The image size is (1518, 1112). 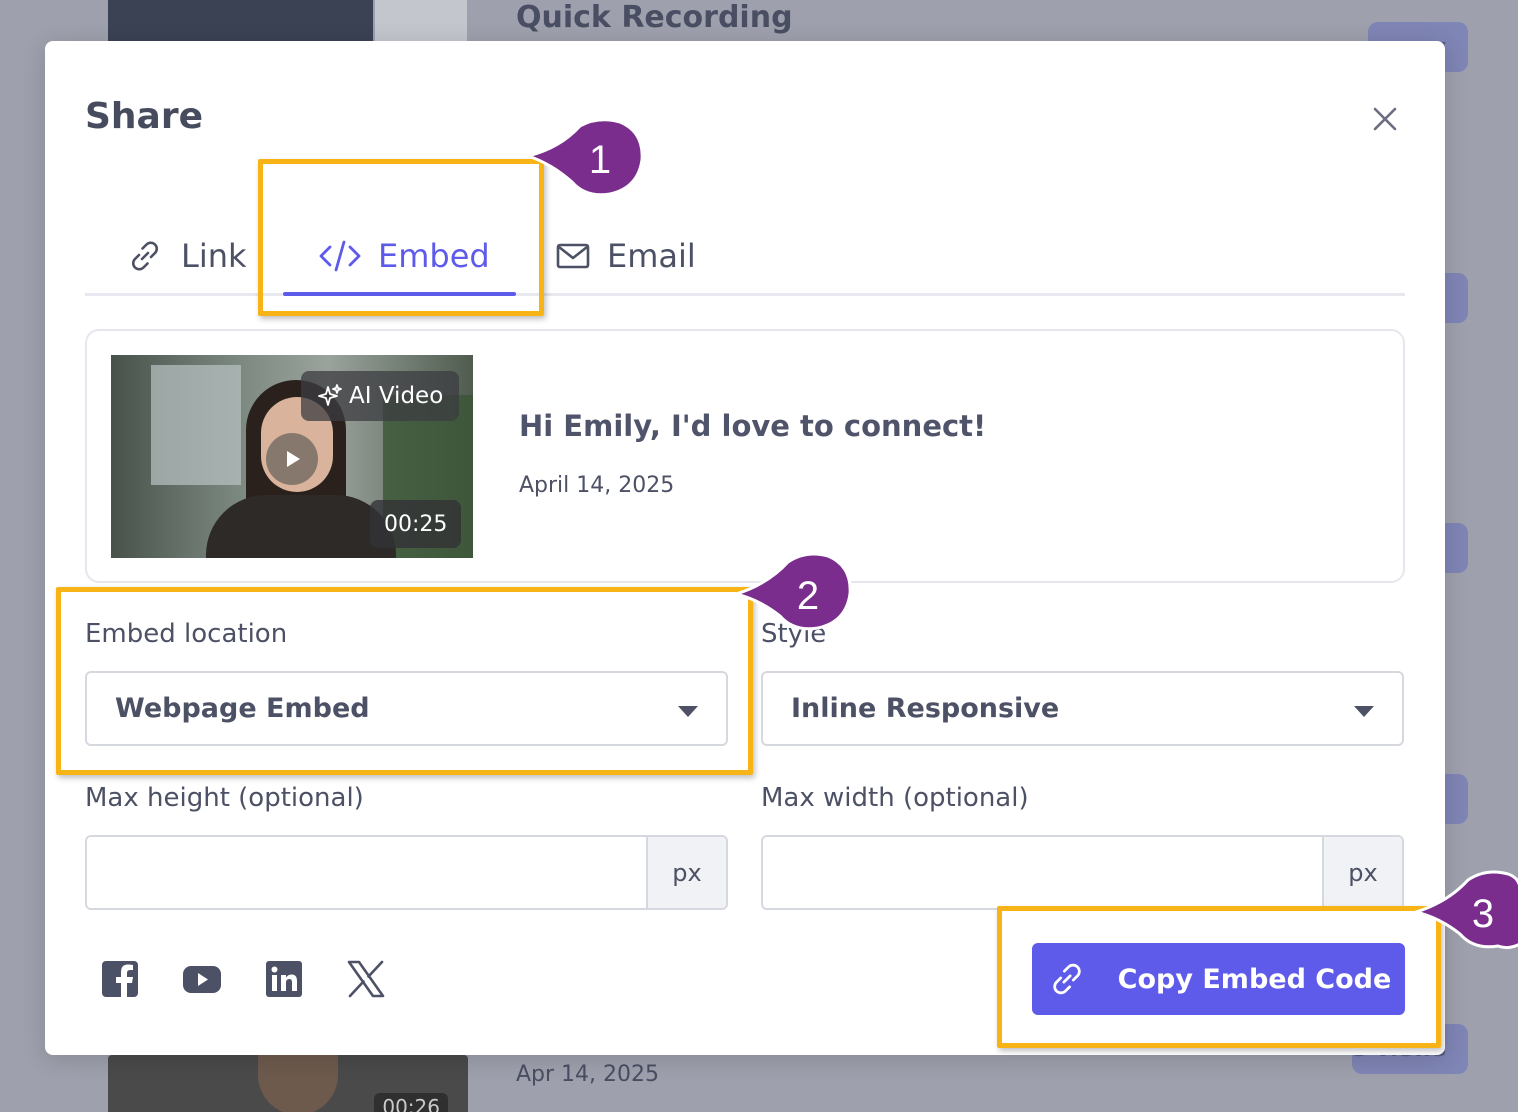 I want to click on background-video-title: Quick Recording, so click(x=654, y=17).